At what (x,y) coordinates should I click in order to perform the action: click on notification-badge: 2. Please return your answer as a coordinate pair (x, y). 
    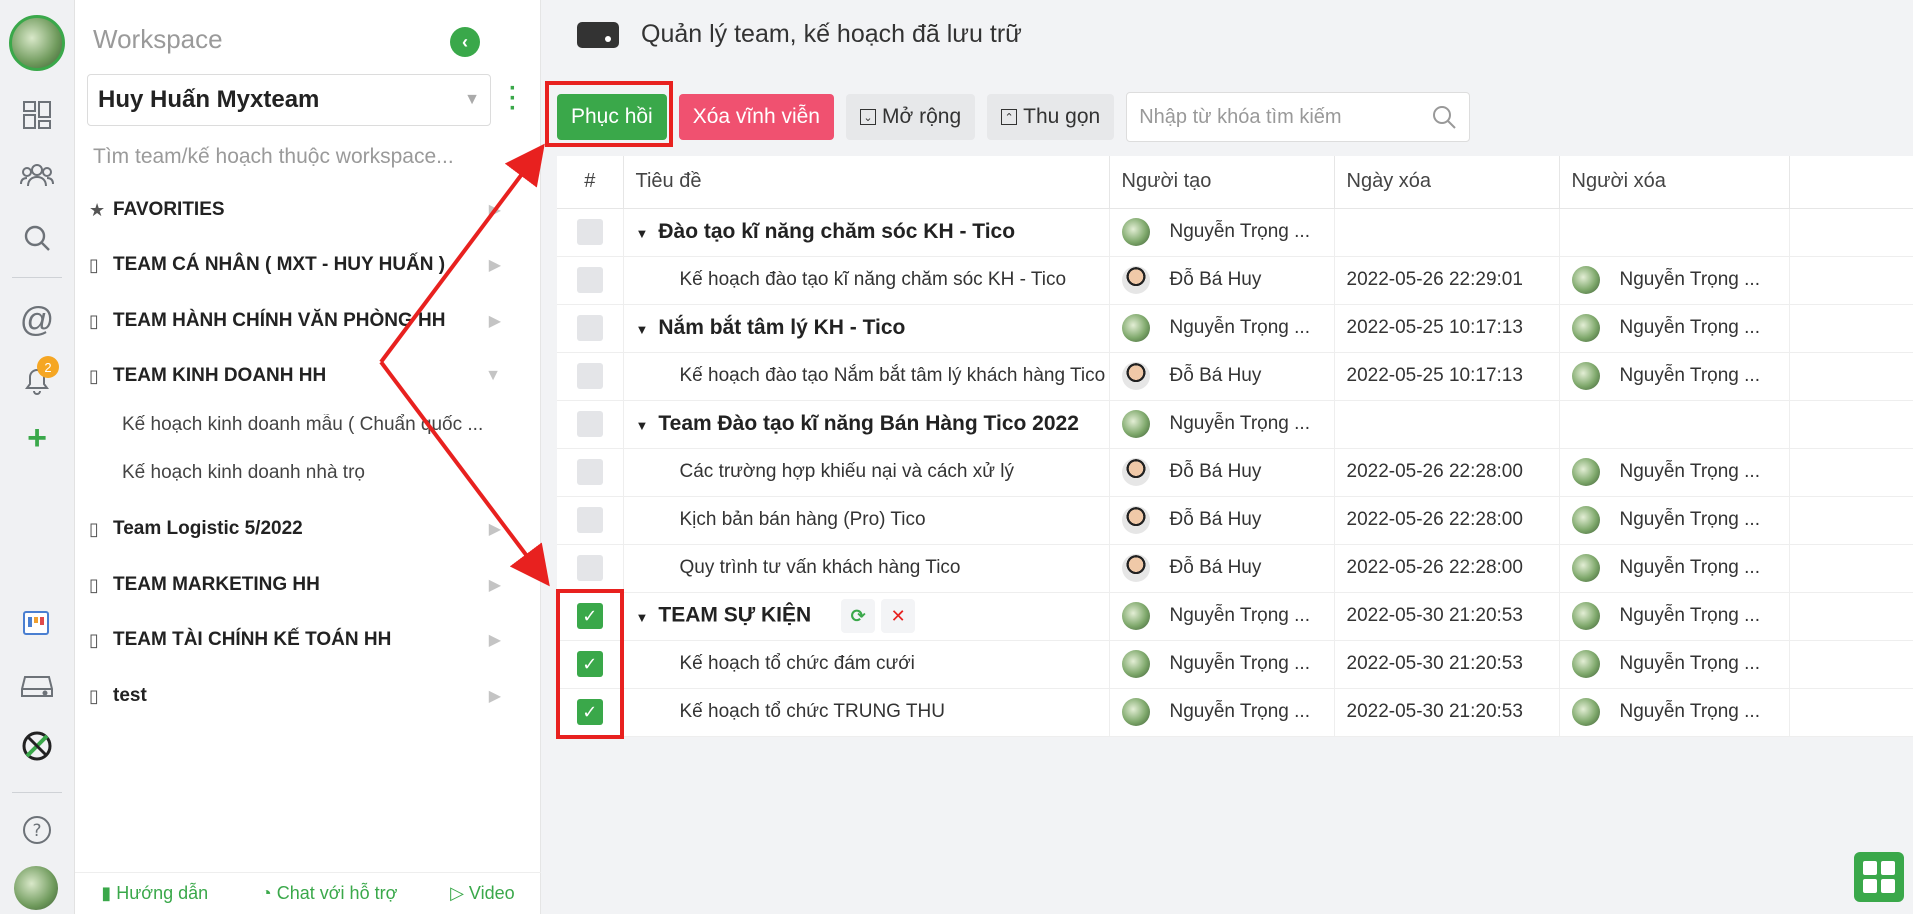
    Looking at the image, I should click on (48, 367).